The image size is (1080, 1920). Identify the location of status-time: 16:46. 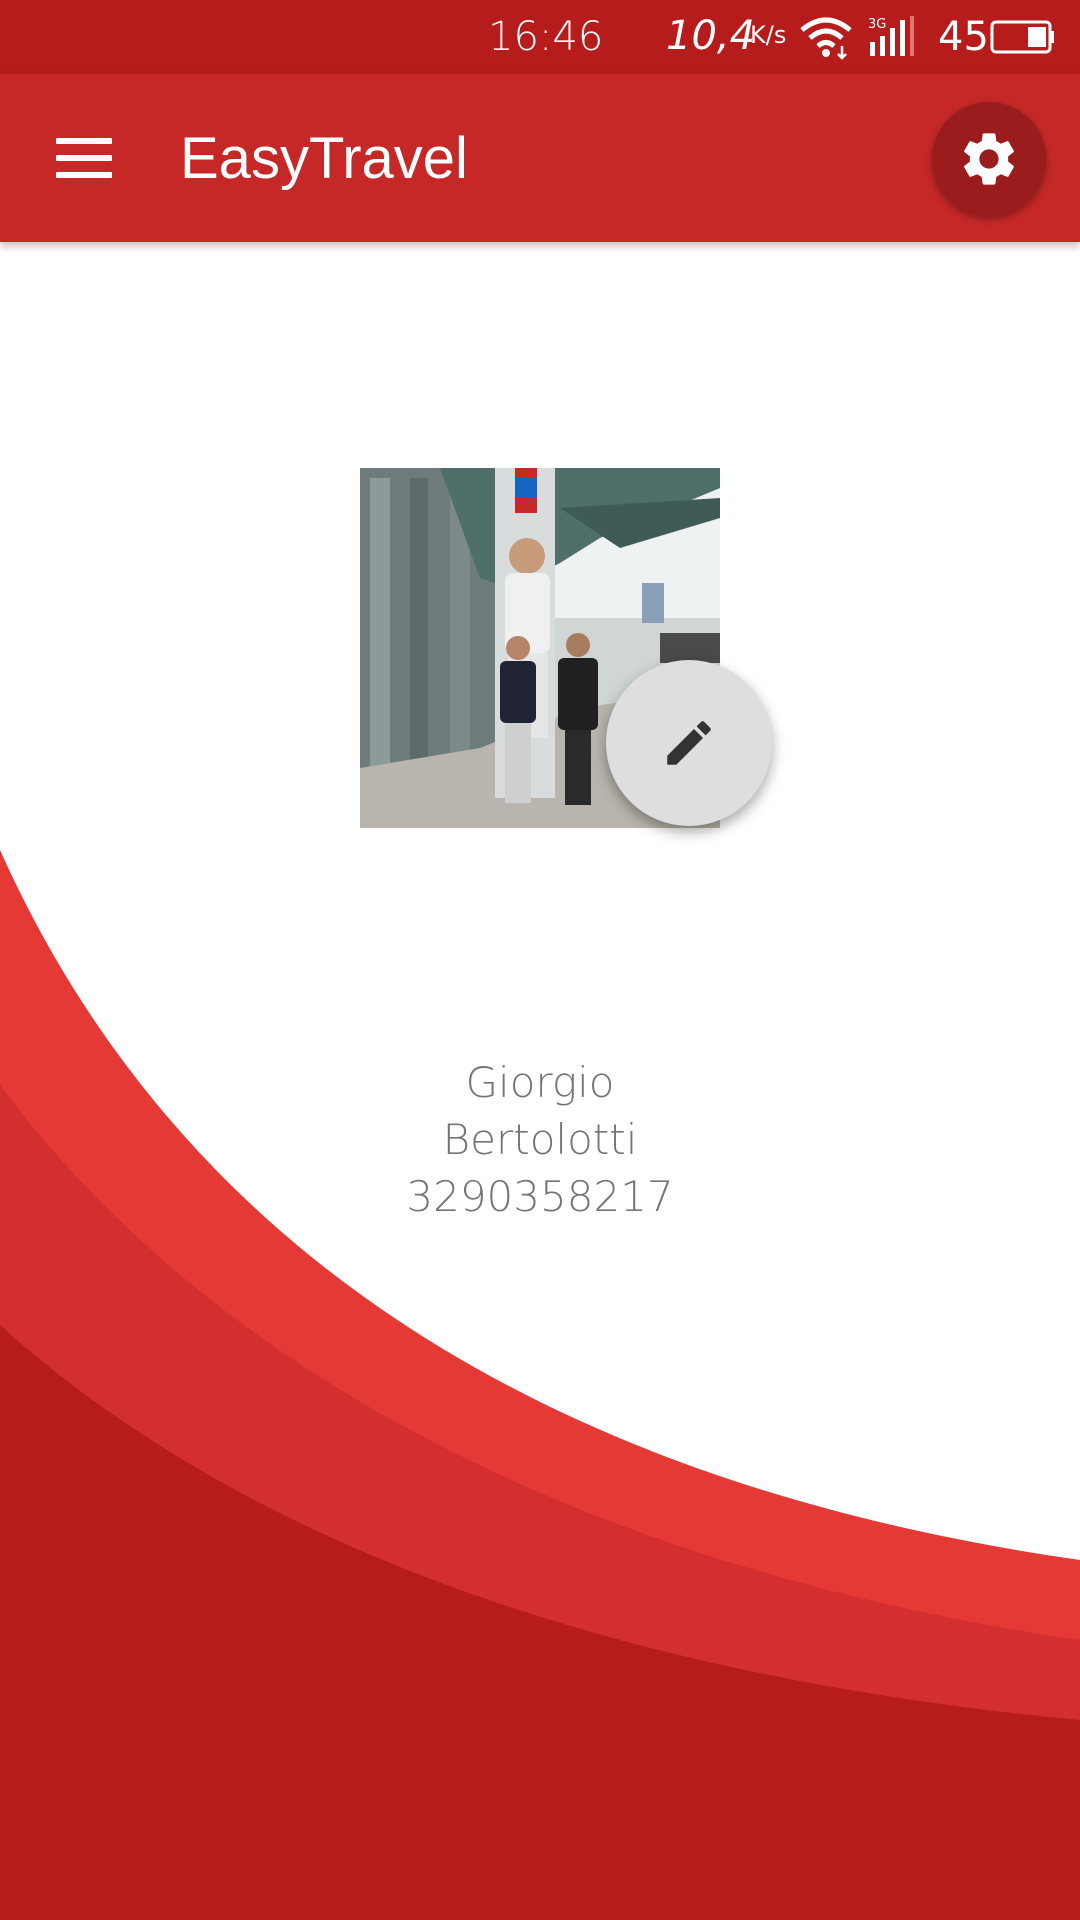
(546, 37).